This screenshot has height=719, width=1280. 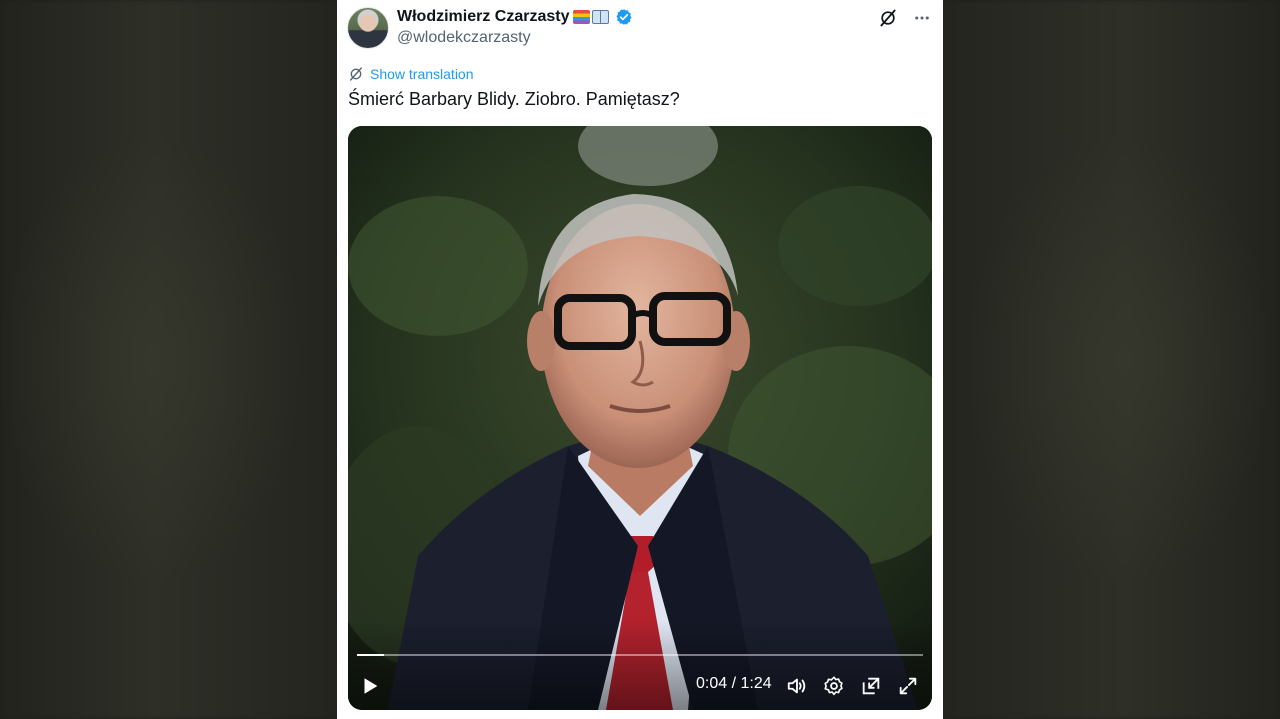 I want to click on author-name: Włodzimierz Czarzasty, so click(x=483, y=17).